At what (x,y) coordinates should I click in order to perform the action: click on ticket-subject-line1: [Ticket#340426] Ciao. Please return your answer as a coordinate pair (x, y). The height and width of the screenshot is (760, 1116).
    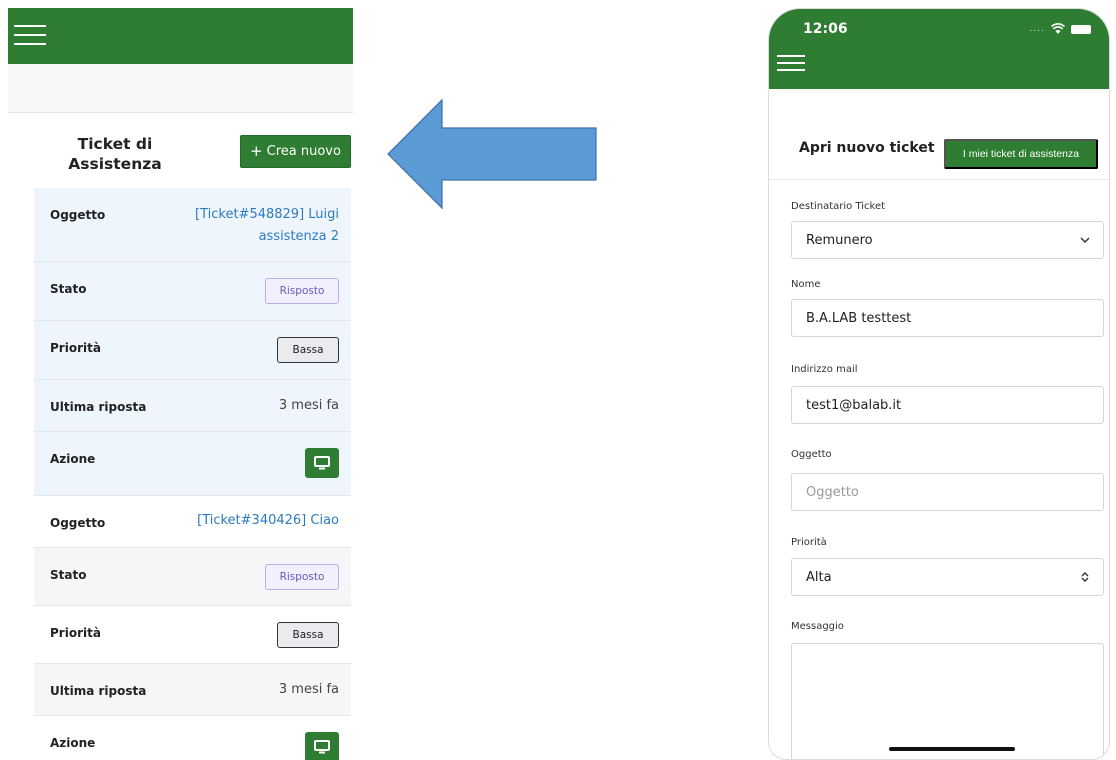
    Looking at the image, I should click on (268, 521).